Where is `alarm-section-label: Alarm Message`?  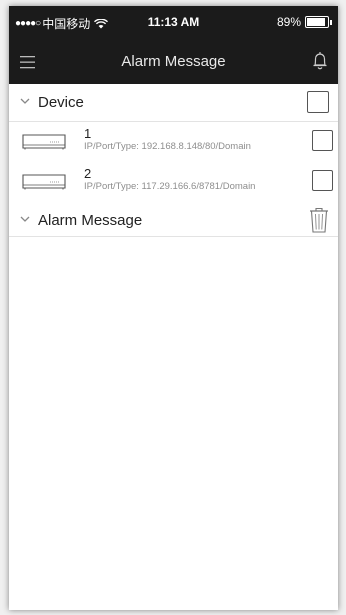
alarm-section-label: Alarm Message is located at coordinates (90, 220).